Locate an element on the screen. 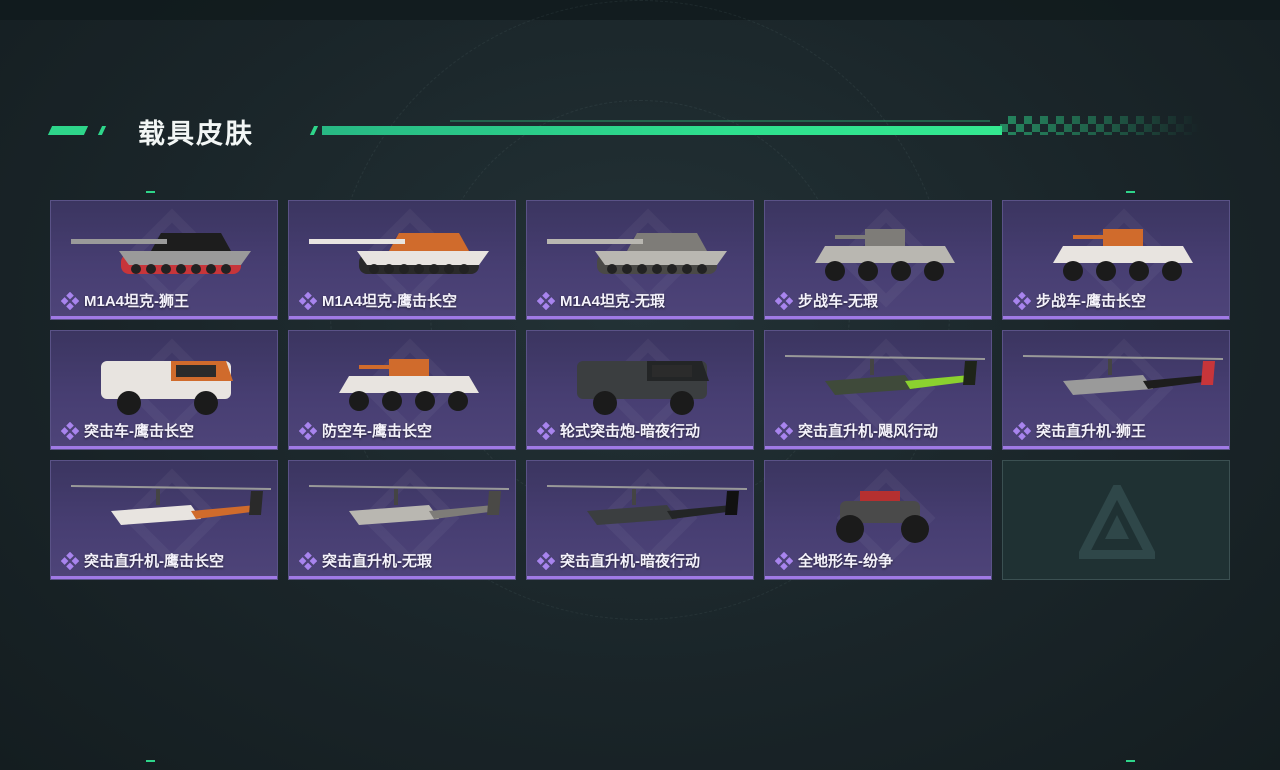 This screenshot has width=1280, height=770. skin-card: 全地形车-纷争 is located at coordinates (878, 520).